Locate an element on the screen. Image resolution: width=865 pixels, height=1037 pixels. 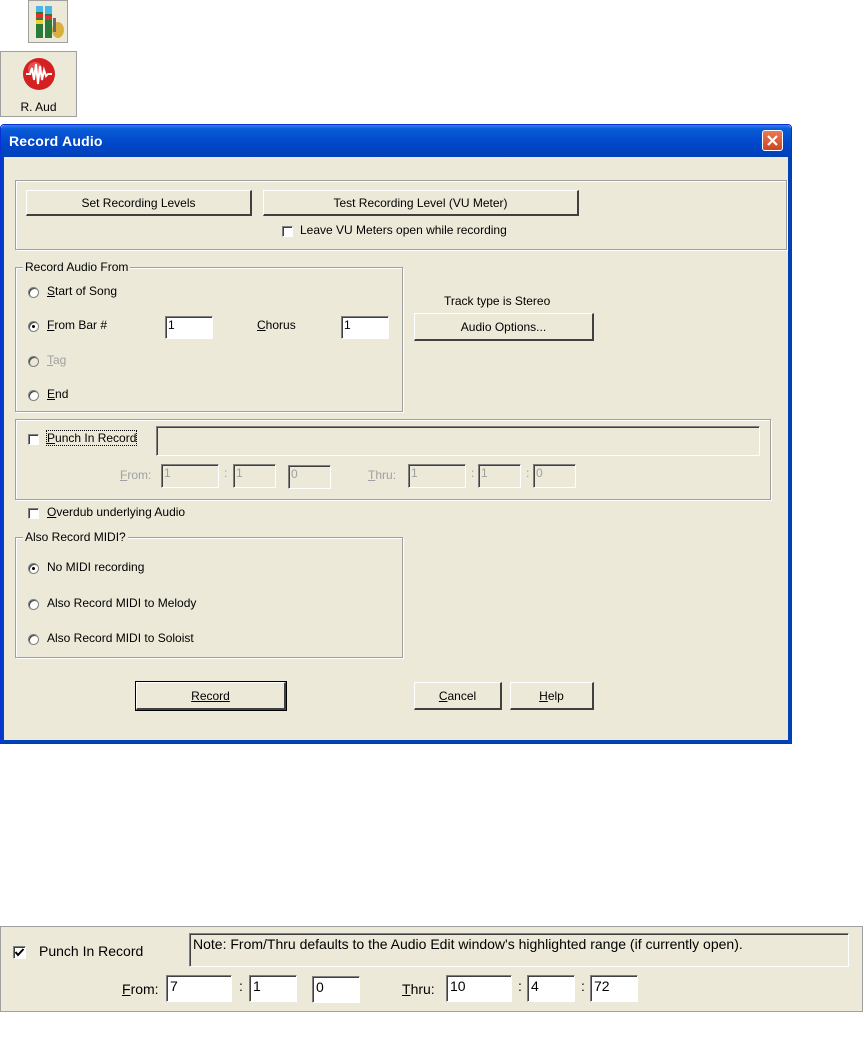
tag-radio is located at coordinates (33, 361).